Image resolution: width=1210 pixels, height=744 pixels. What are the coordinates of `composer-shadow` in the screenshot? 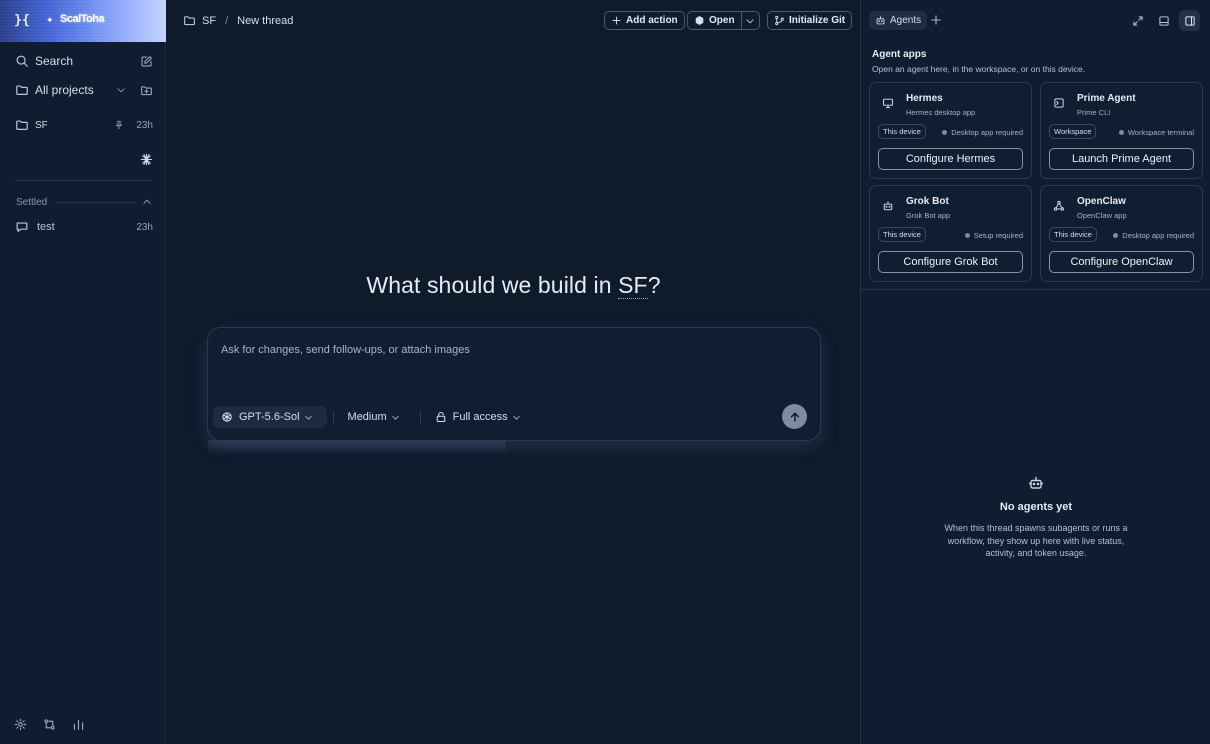 It's located at (357, 447).